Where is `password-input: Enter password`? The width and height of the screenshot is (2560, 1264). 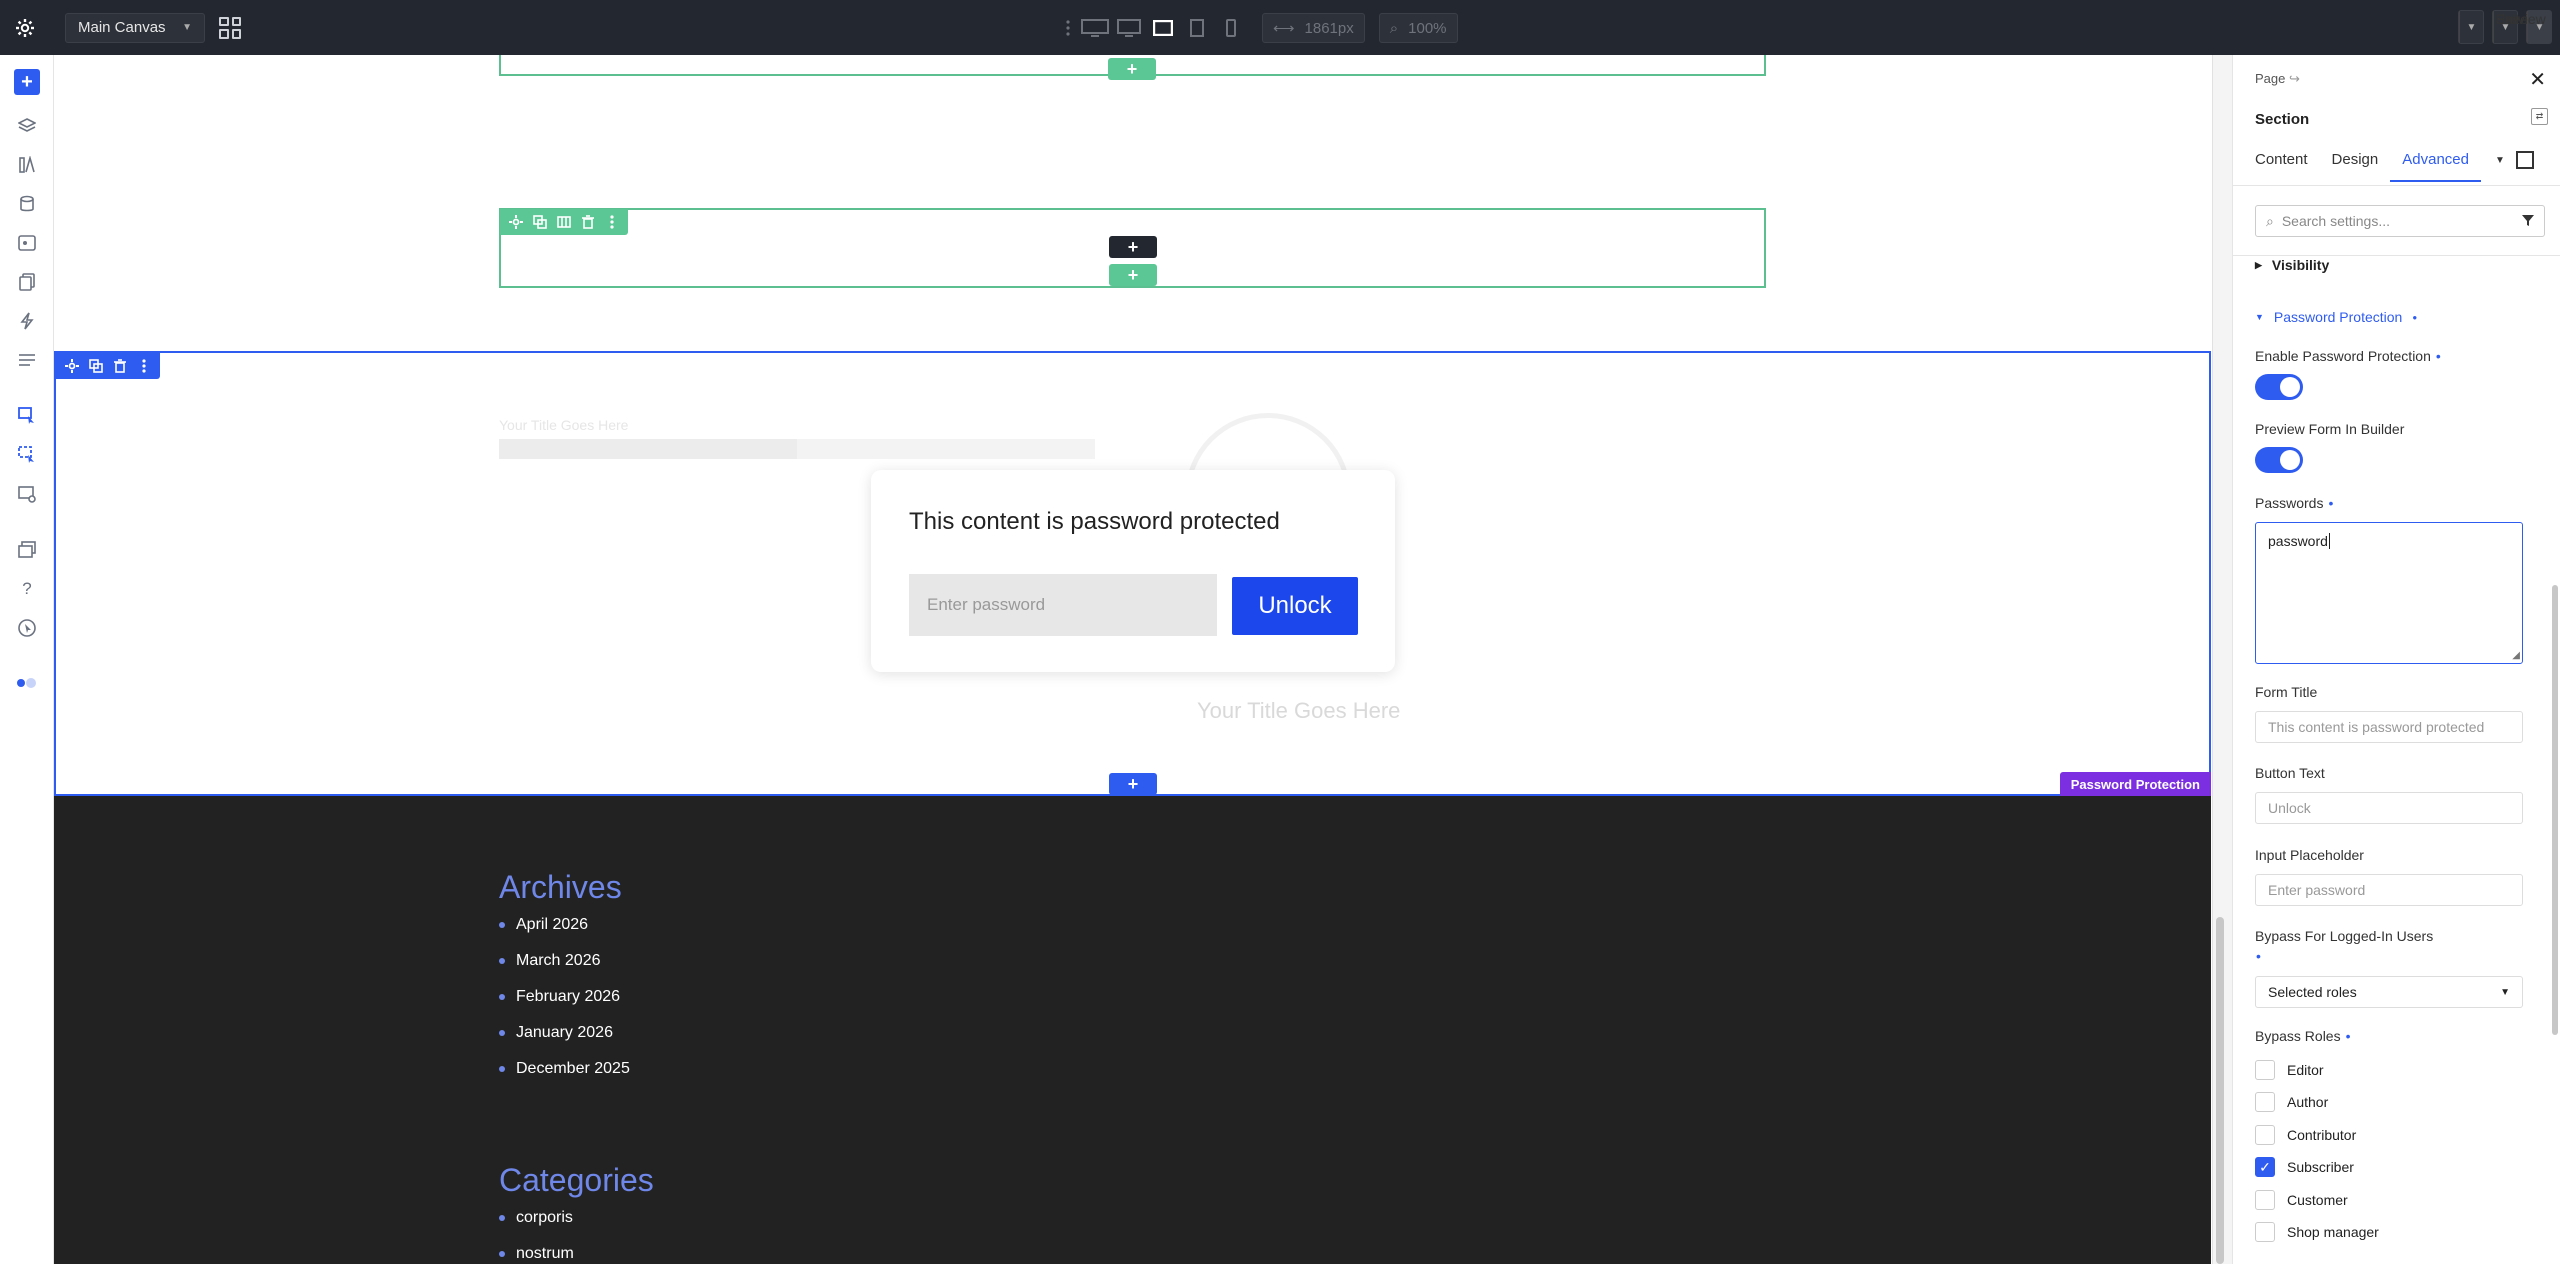 password-input: Enter password is located at coordinates (1063, 605).